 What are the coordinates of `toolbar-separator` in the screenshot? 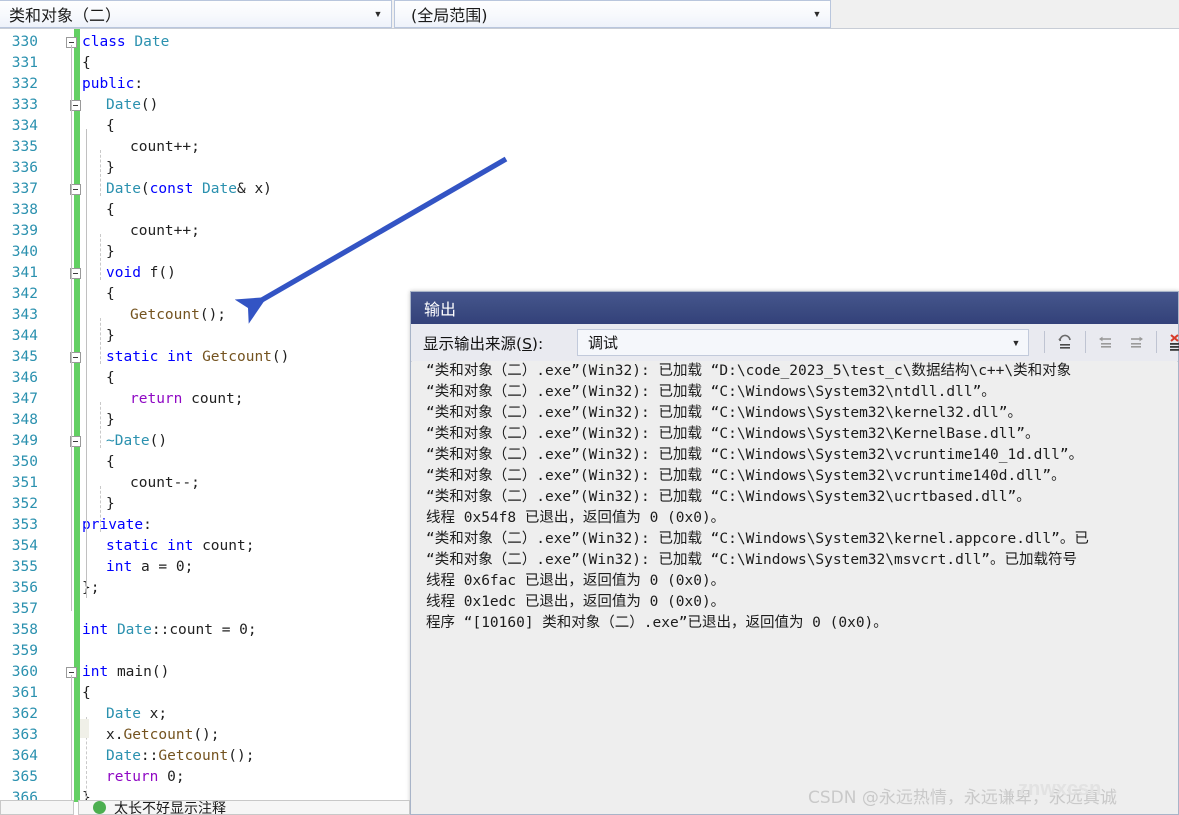 It's located at (1085, 342).